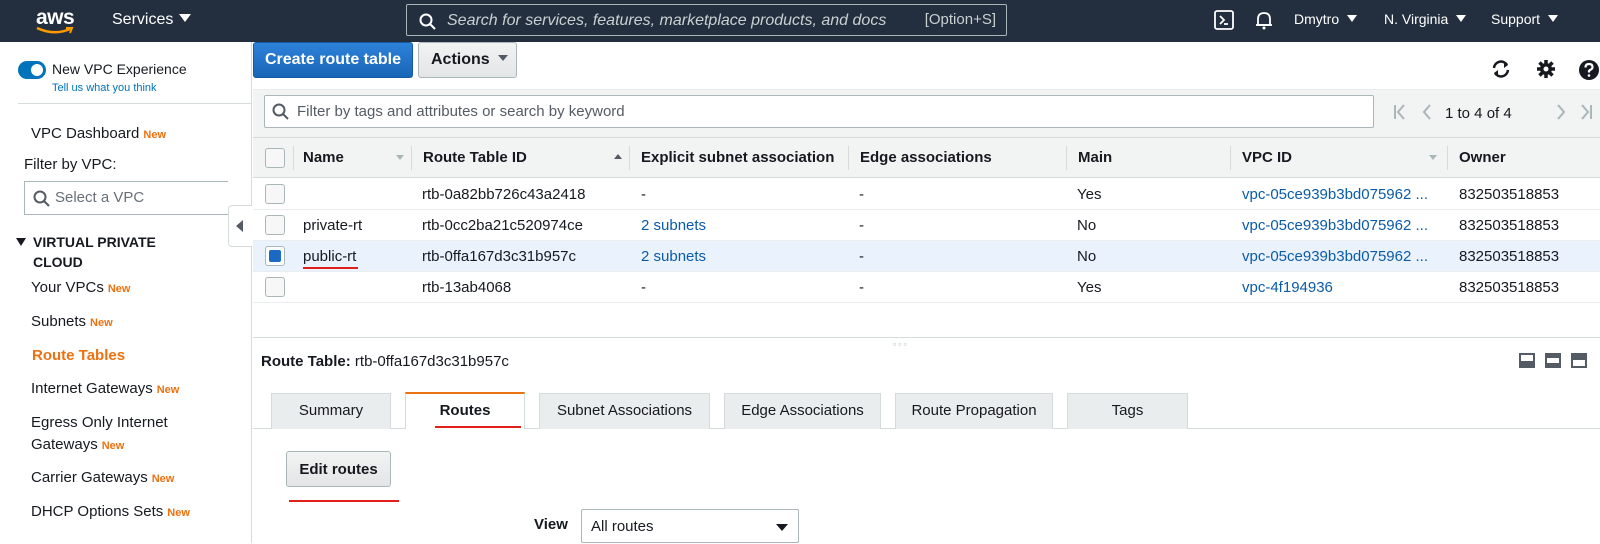 This screenshot has height=544, width=1600. Describe the element at coordinates (80, 288) in the screenshot. I see `sidebar-item-your-vpcs: Your VPCs New` at that location.